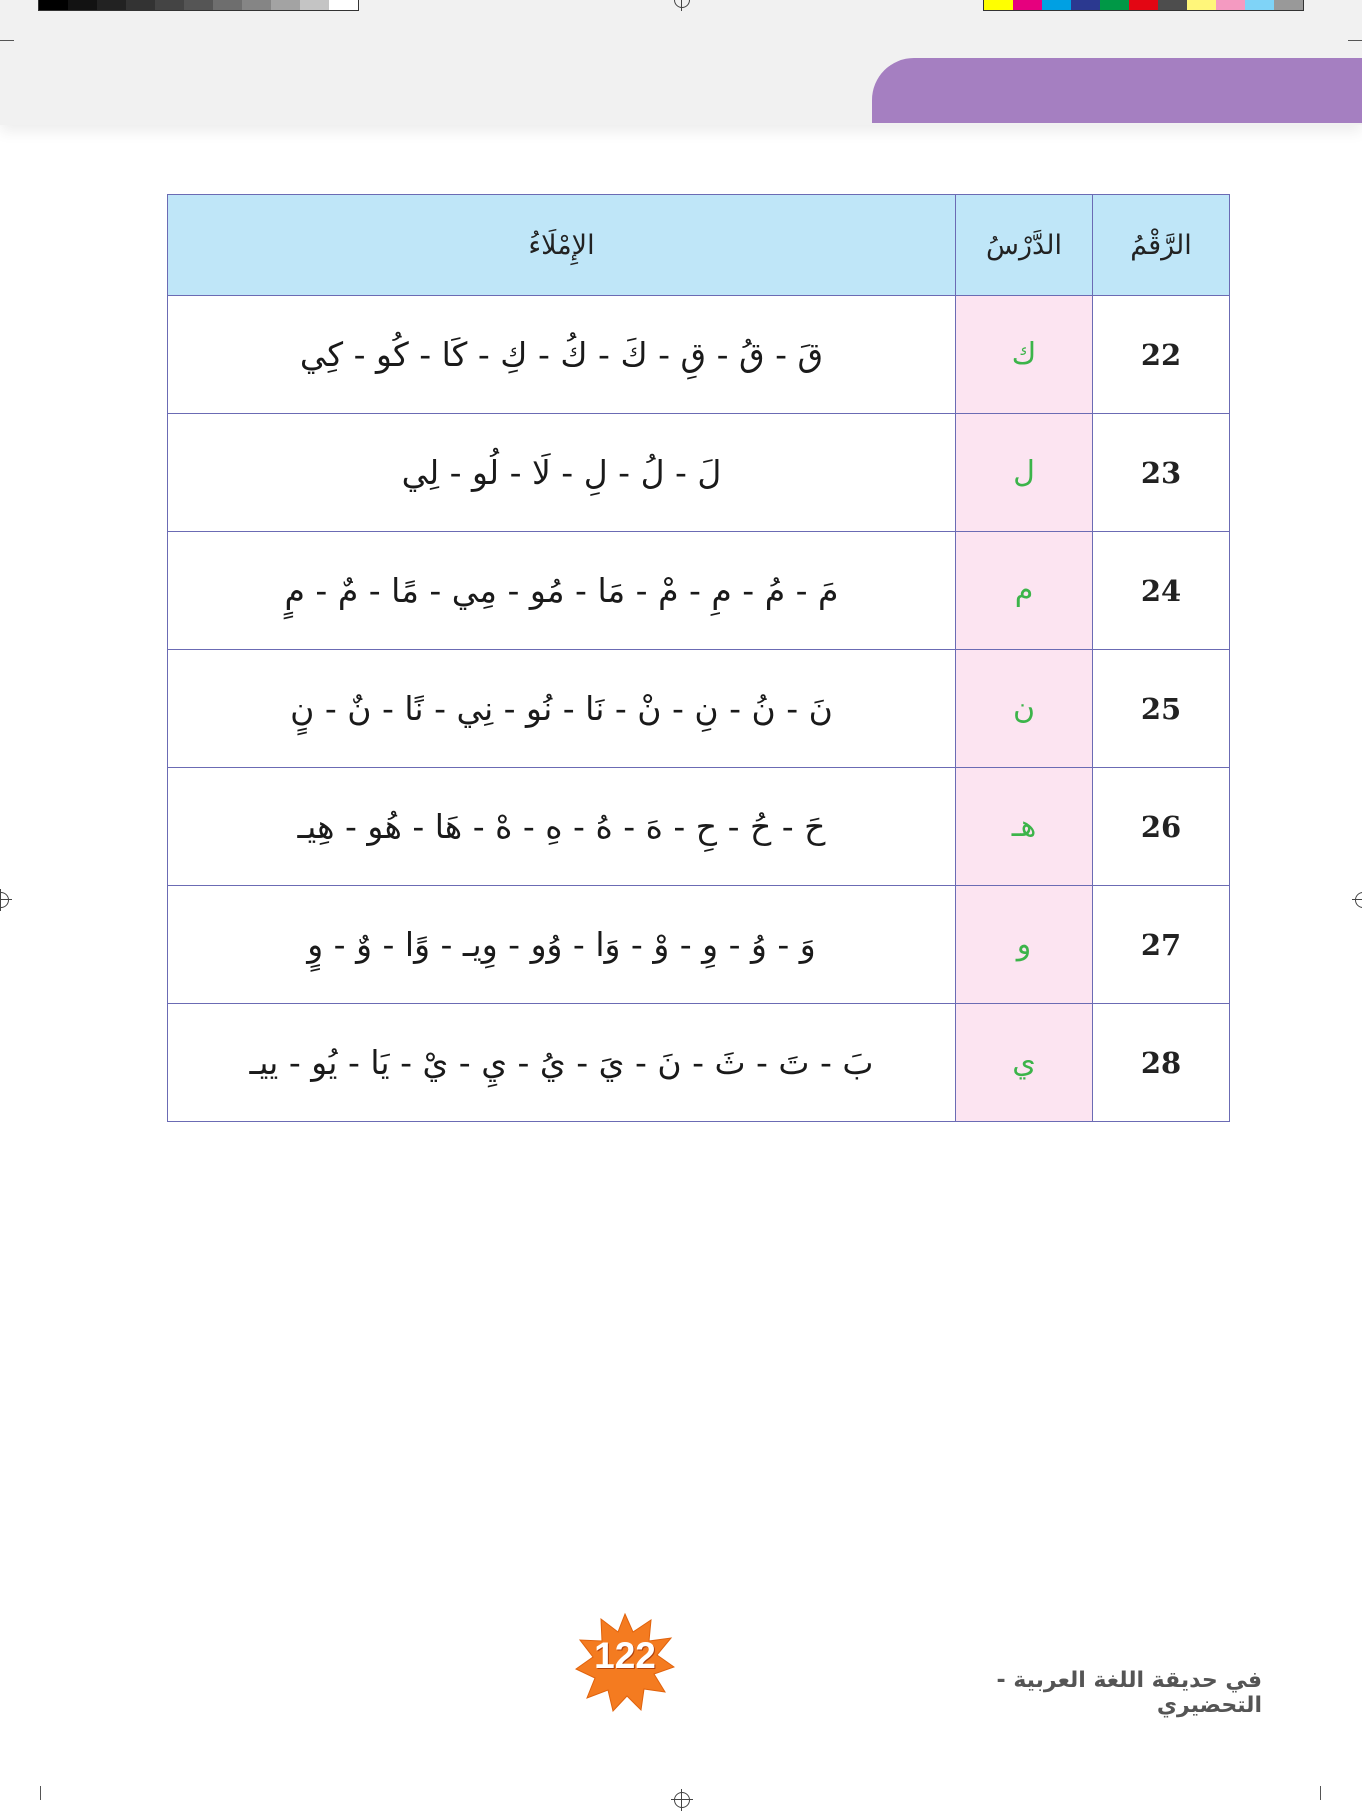  Describe the element at coordinates (1024, 472) in the screenshot. I see `row-lesson-letter: ل` at that location.